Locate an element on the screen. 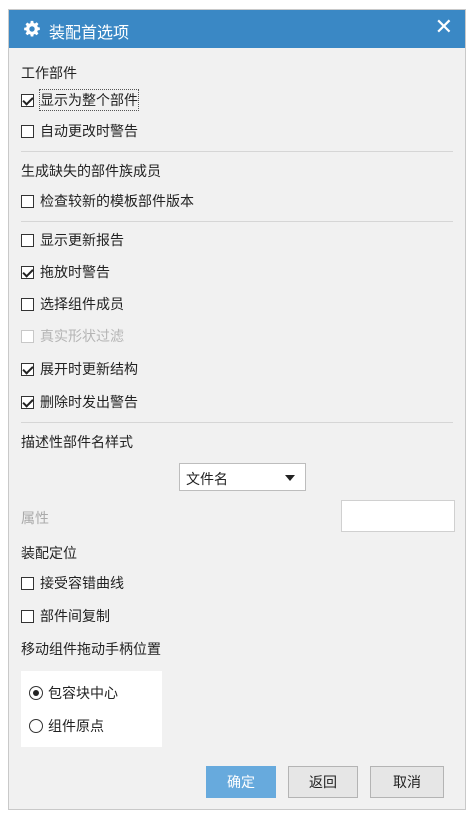 The height and width of the screenshot is (819, 474). attribute-label: 属性 is located at coordinates (35, 519).